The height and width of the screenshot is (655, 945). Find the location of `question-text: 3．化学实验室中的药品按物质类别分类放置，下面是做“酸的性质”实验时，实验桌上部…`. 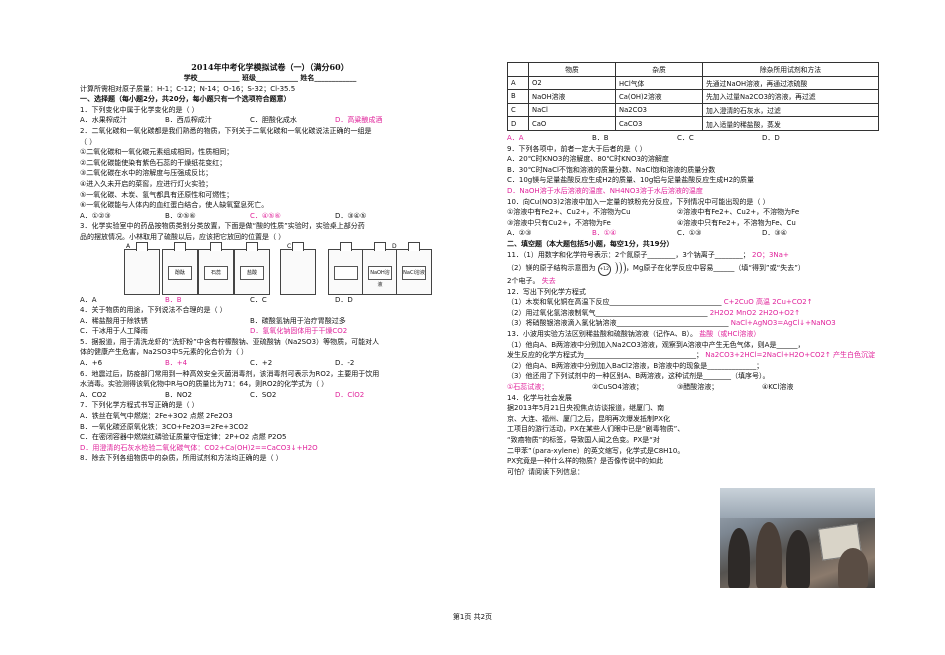

question-text: 3．化学实验室中的药品按物质类别分类放置，下面是做“酸的性质”实验时，实验桌上部… is located at coordinates (222, 226).